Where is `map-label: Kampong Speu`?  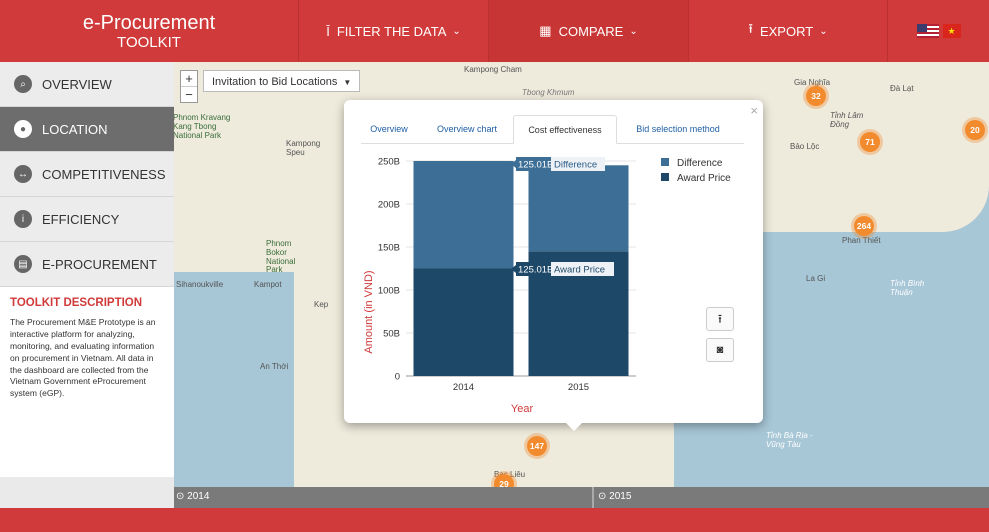
map-label: Kampong Speu is located at coordinates (303, 148).